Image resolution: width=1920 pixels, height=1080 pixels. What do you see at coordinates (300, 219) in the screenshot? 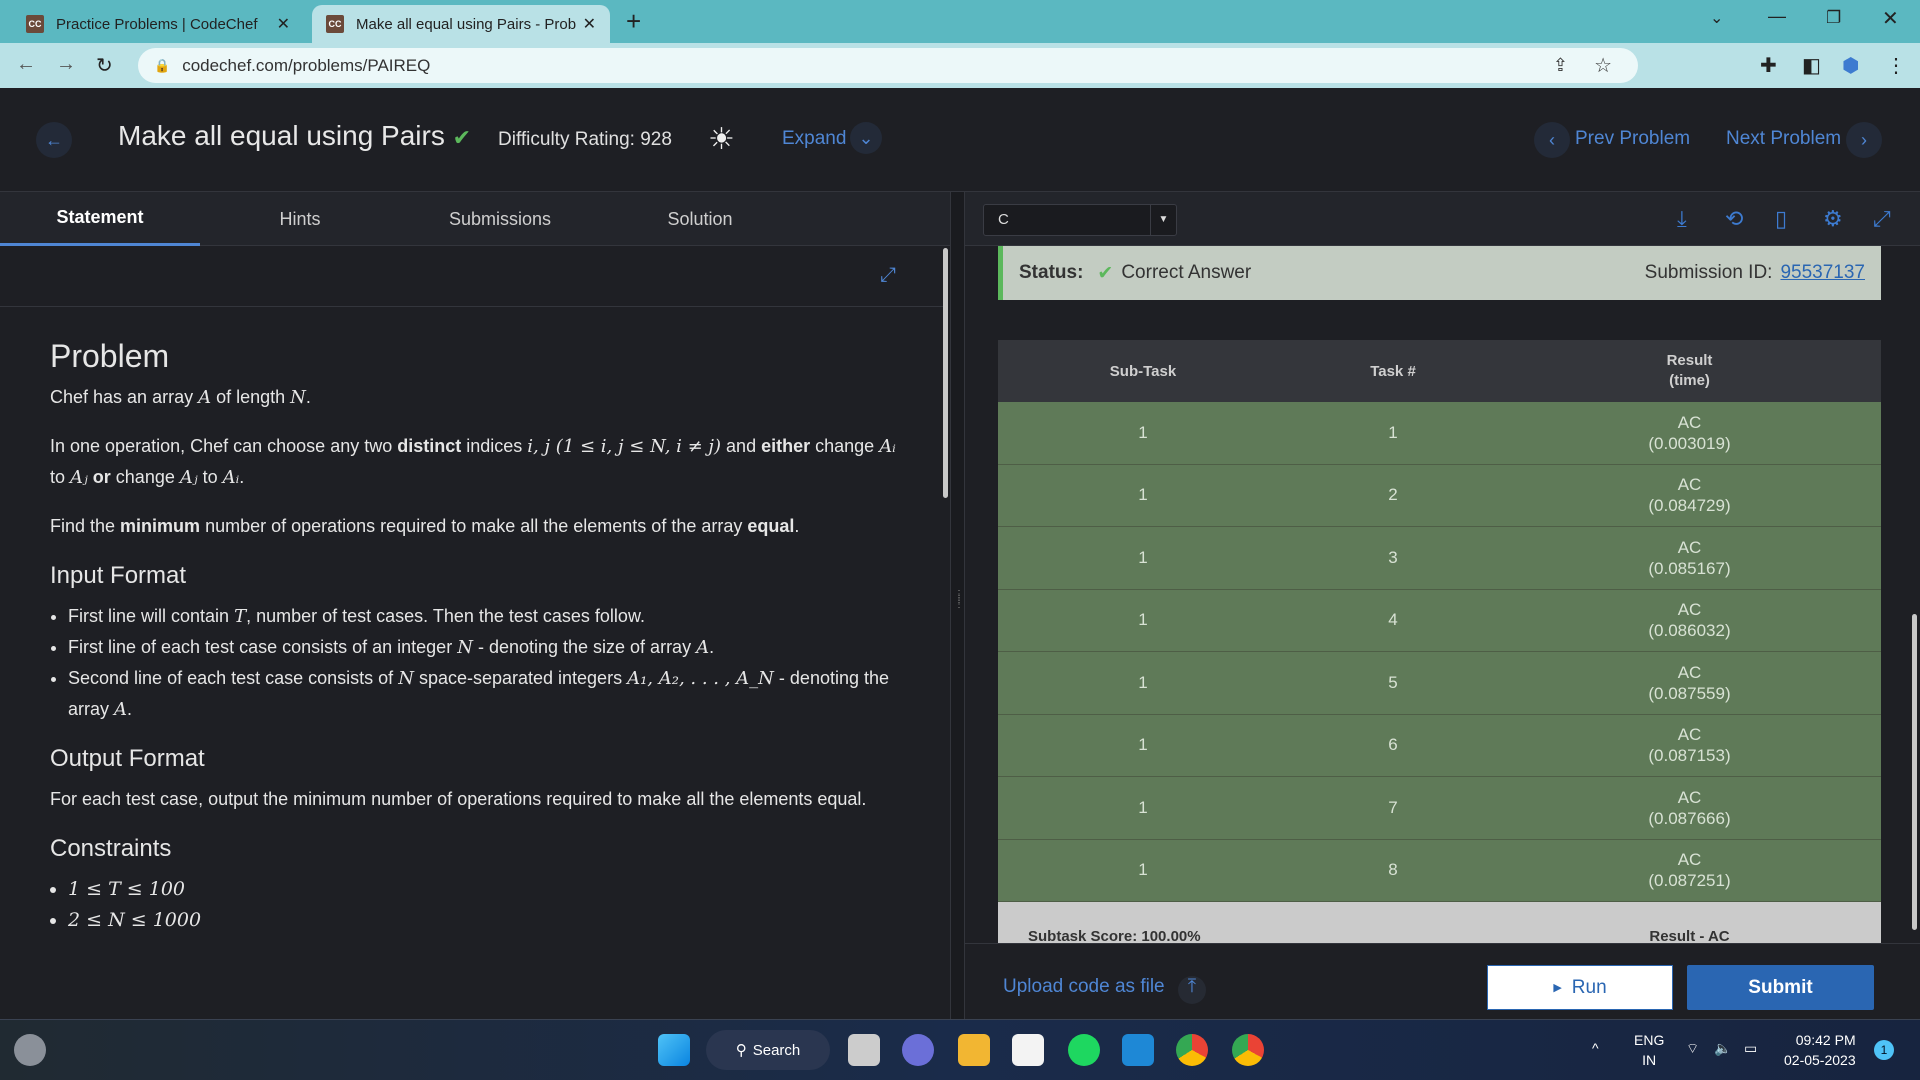
I see `tab-hints: Hints` at bounding box center [300, 219].